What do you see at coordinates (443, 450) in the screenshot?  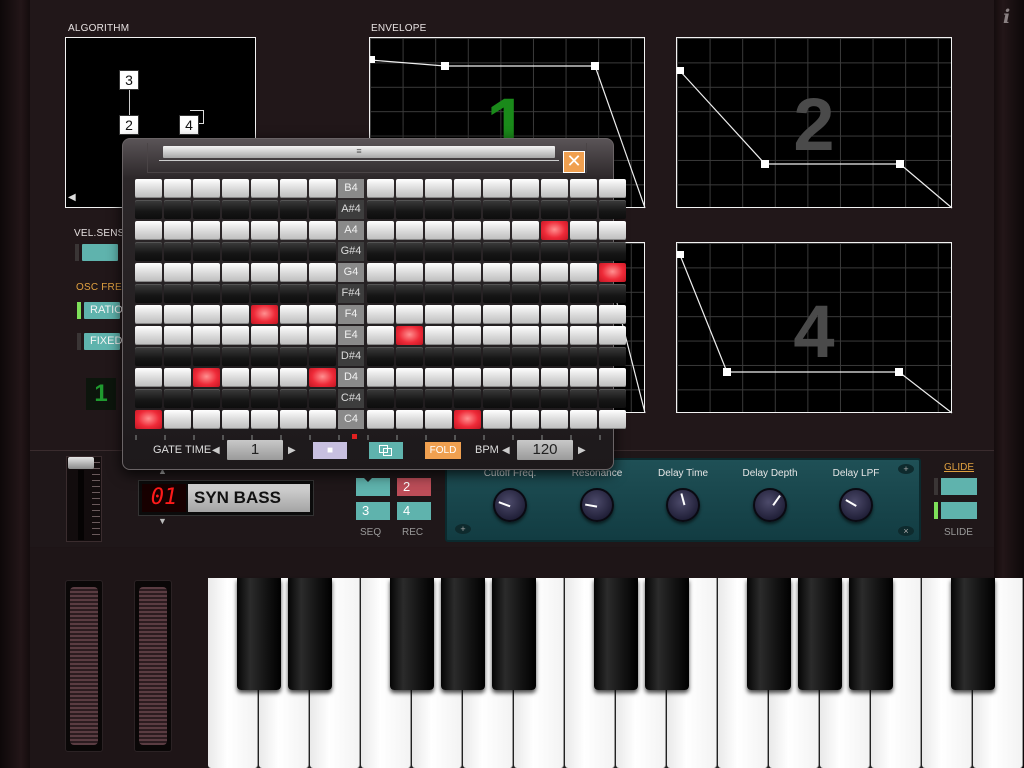 I see `fold-button: FOLD` at bounding box center [443, 450].